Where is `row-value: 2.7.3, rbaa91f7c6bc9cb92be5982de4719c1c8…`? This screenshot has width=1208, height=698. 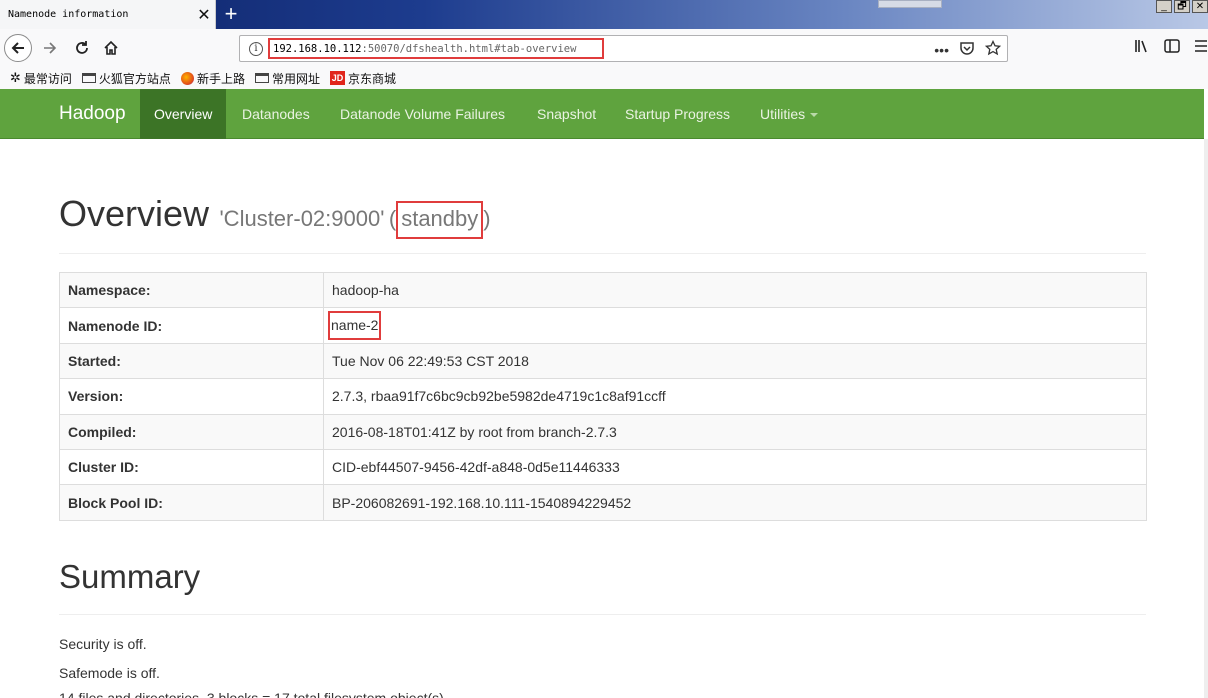
row-value: 2.7.3, rbaa91f7c6bc9cb92be5982de4719c1c8… is located at coordinates (735, 396).